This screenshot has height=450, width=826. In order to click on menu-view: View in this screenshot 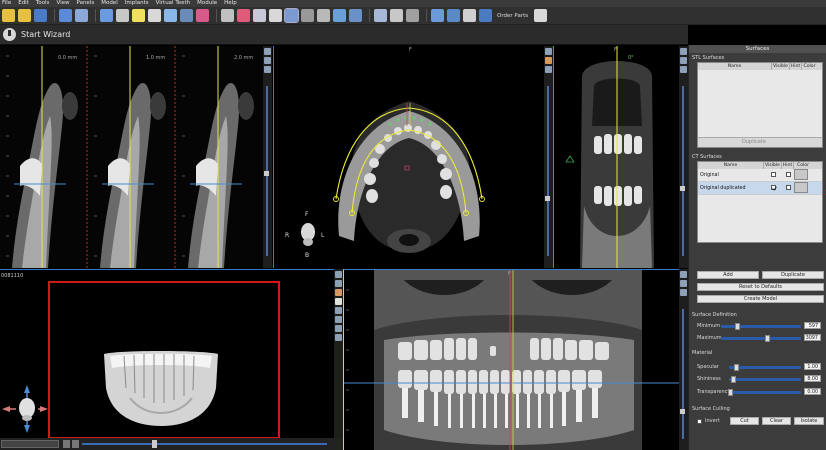, I will do `click(62, 3)`.